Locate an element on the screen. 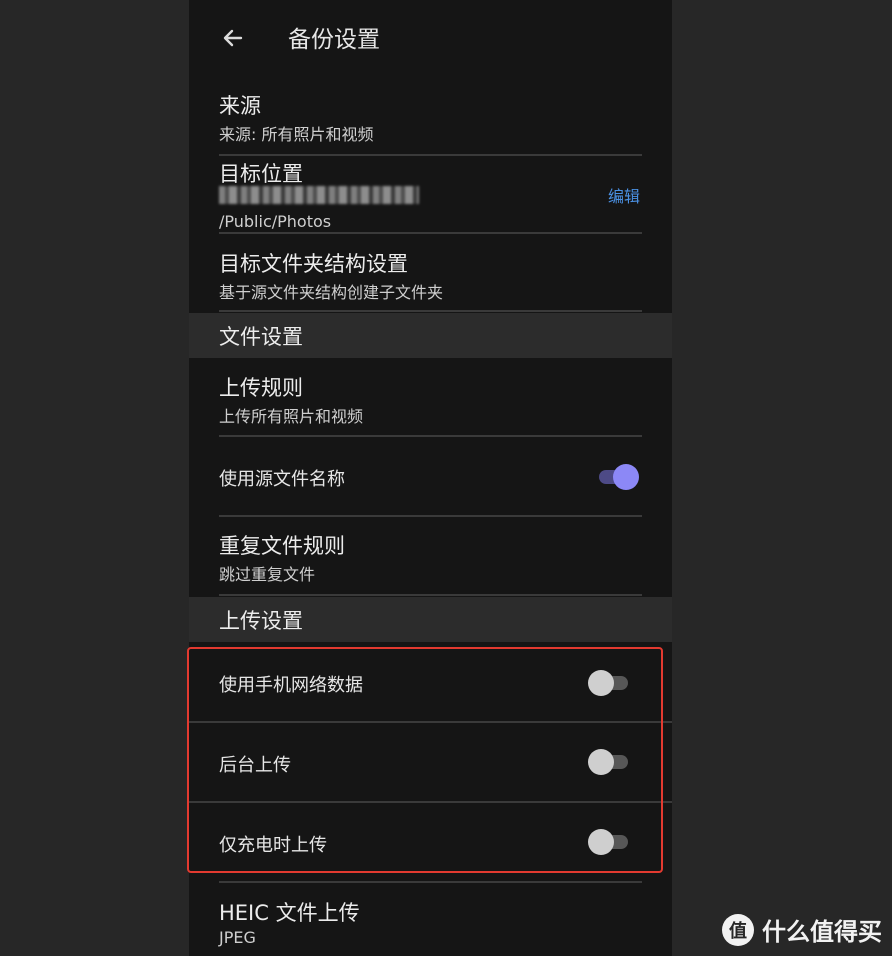  folder-structure-row: 目标文件夹结构设置 基于源文件夹结构创建子文件夹 is located at coordinates (430, 273).